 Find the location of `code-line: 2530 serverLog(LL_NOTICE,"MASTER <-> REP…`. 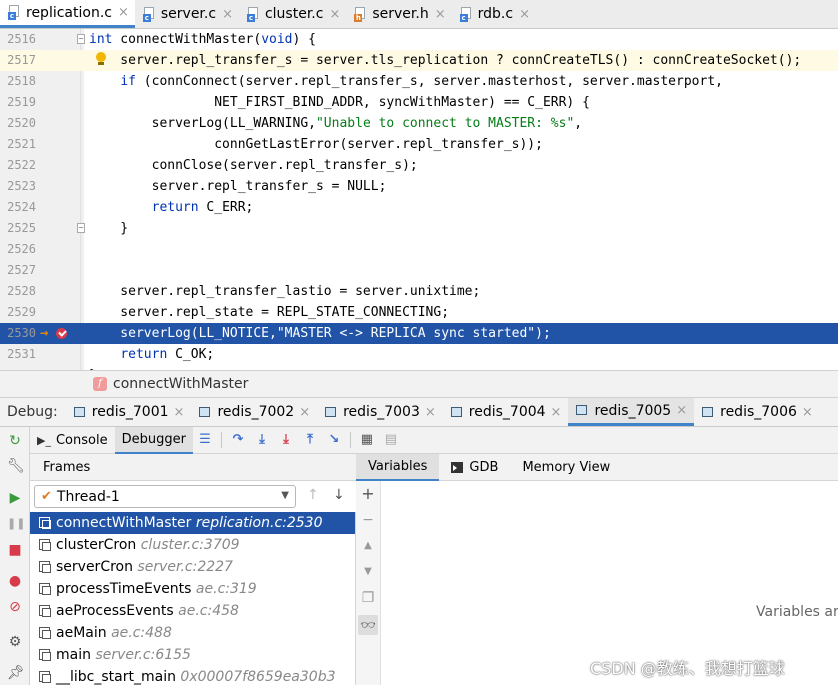

code-line: 2530 serverLog(LL_NOTICE,"MASTER <-> REP… is located at coordinates (419, 333).